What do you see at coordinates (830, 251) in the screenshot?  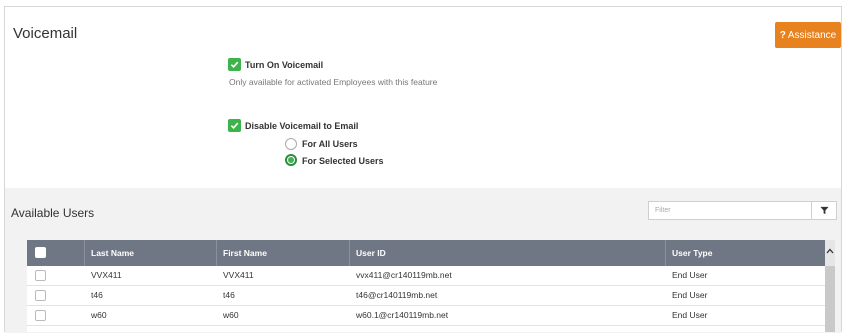 I see `scroll-up-icon` at bounding box center [830, 251].